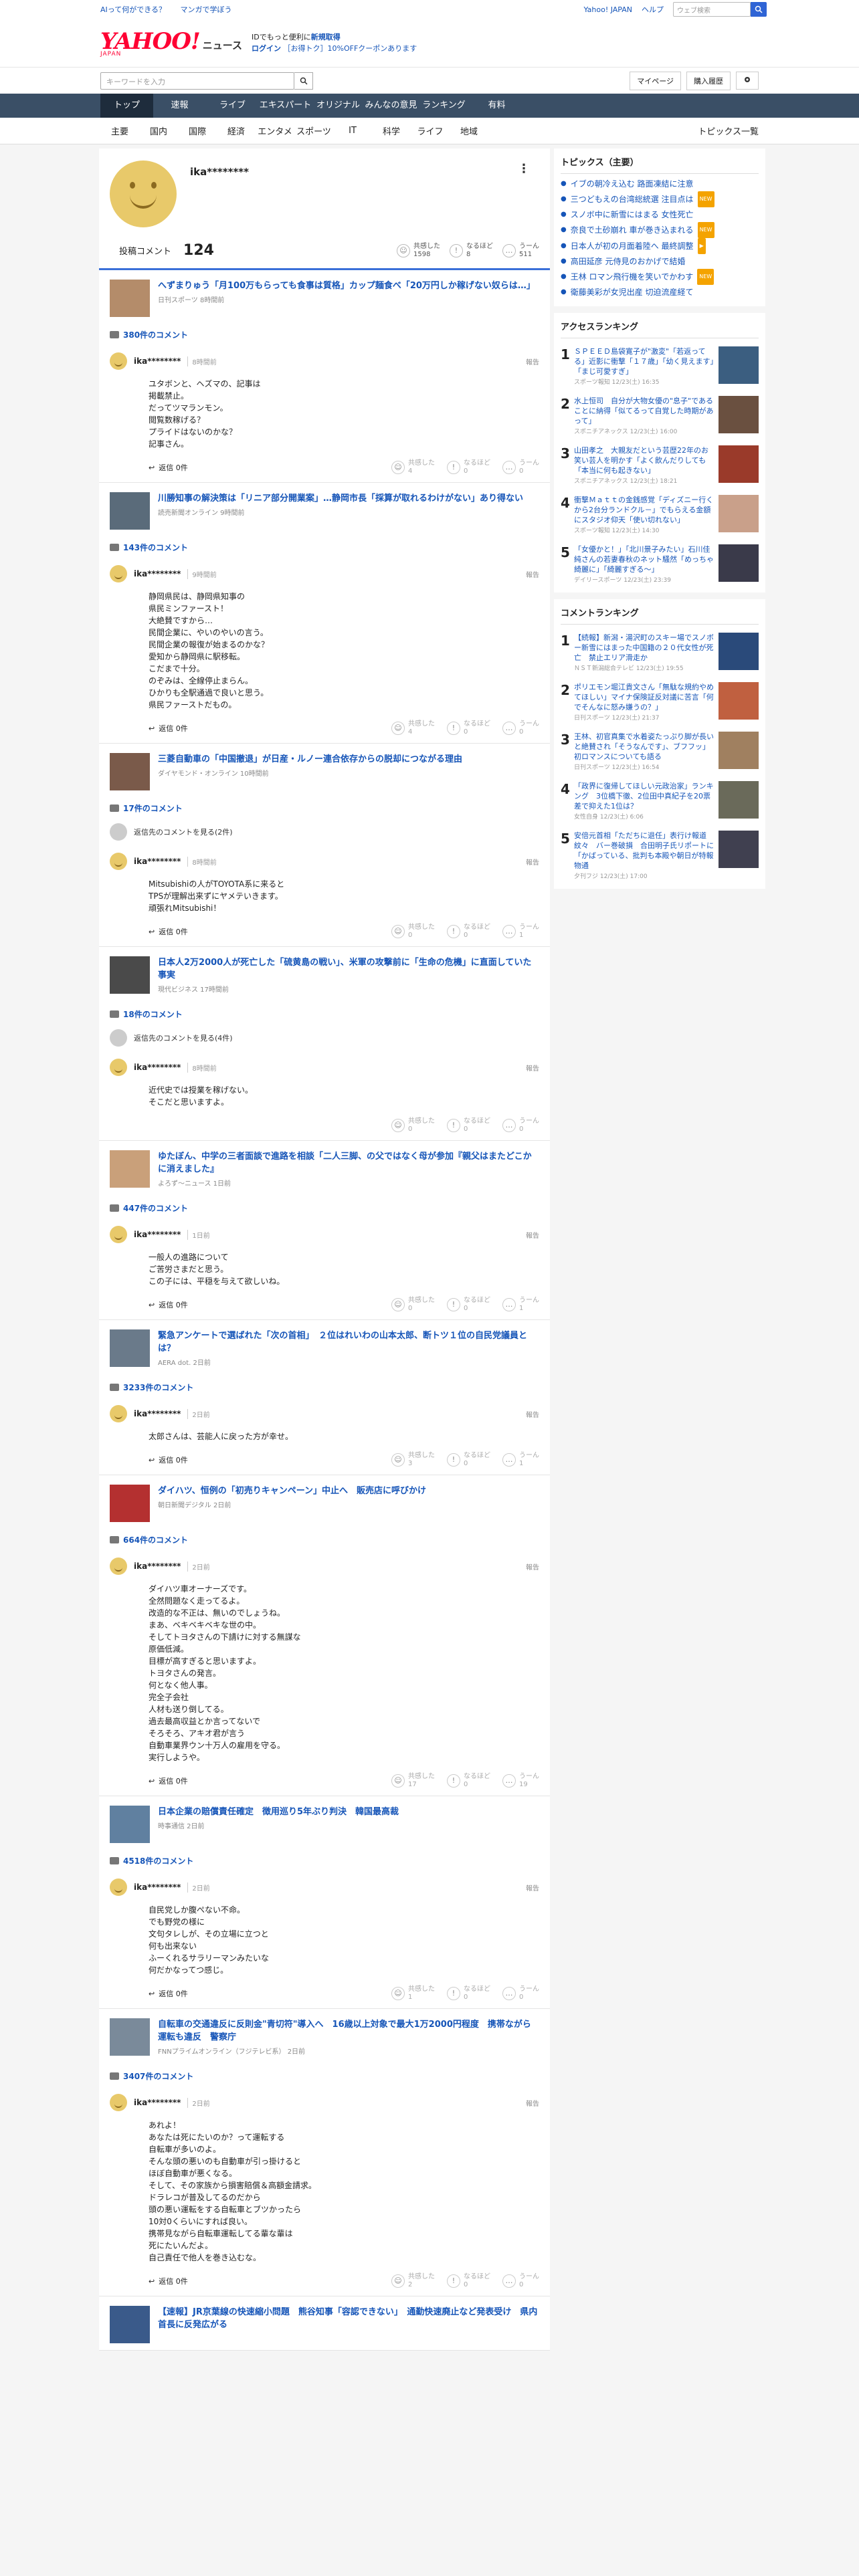  I want to click on empathy-button: ☺ 共感した 2, so click(413, 2281).